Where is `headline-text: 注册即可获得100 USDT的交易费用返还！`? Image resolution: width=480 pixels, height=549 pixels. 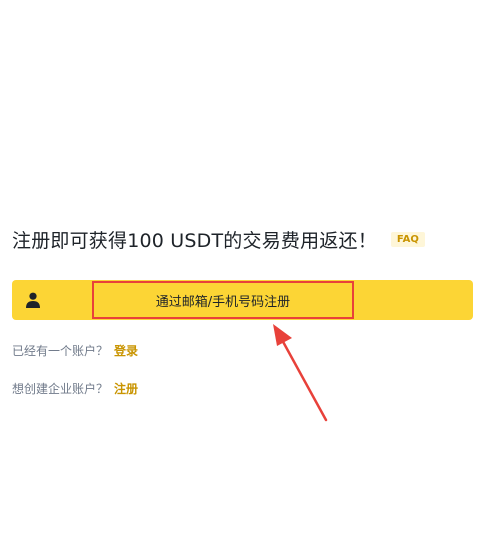
headline-text: 注册即可获得100 USDT的交易费用返还！ is located at coordinates (194, 241).